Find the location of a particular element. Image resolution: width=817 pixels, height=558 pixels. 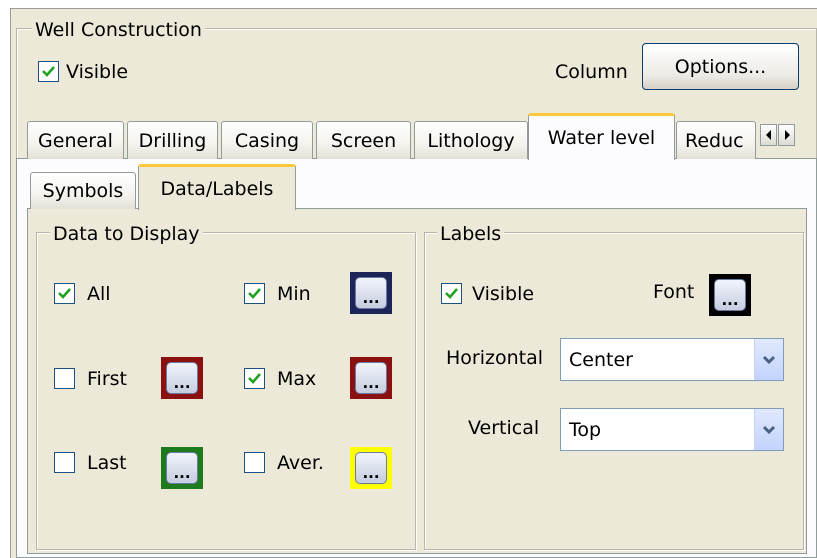

arrow-right-icon is located at coordinates (787, 135).